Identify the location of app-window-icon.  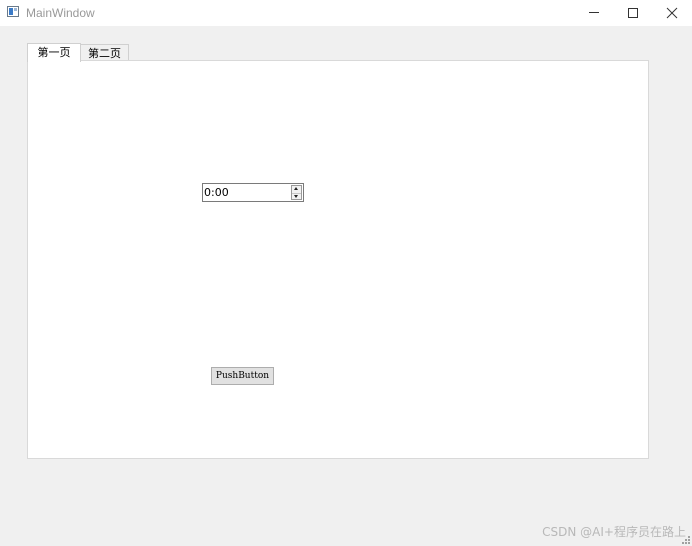
(13, 11).